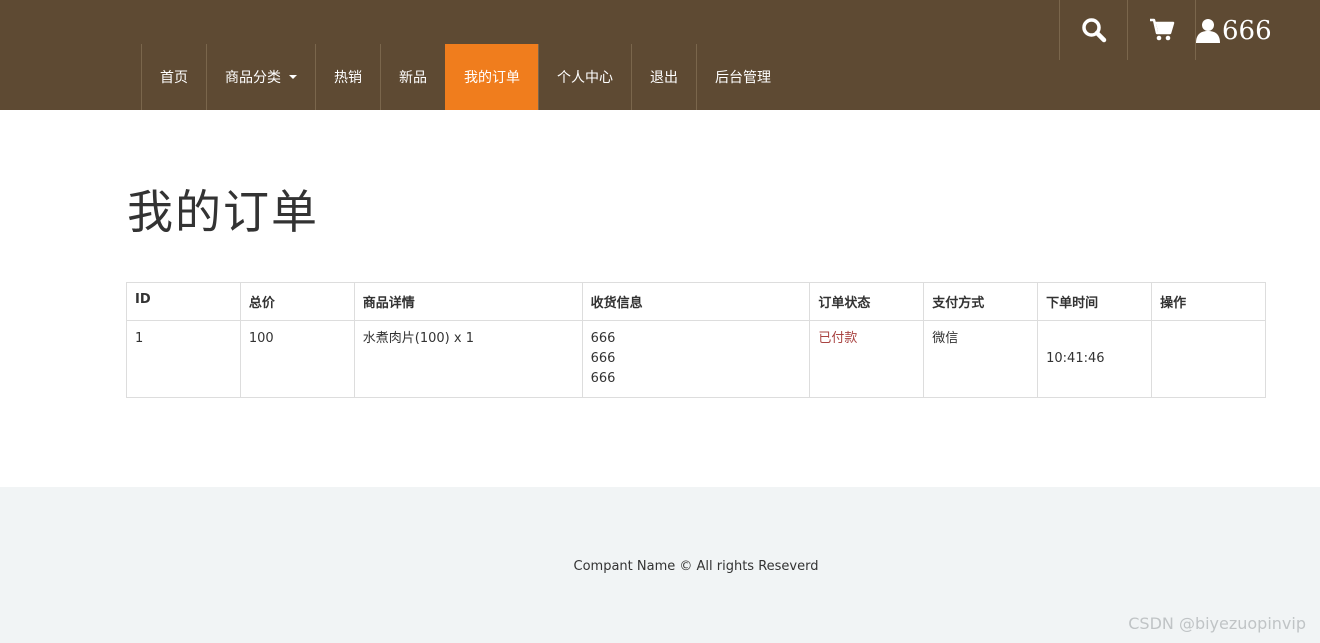 The width and height of the screenshot is (1320, 643). I want to click on order-status: 已付款, so click(867, 359).